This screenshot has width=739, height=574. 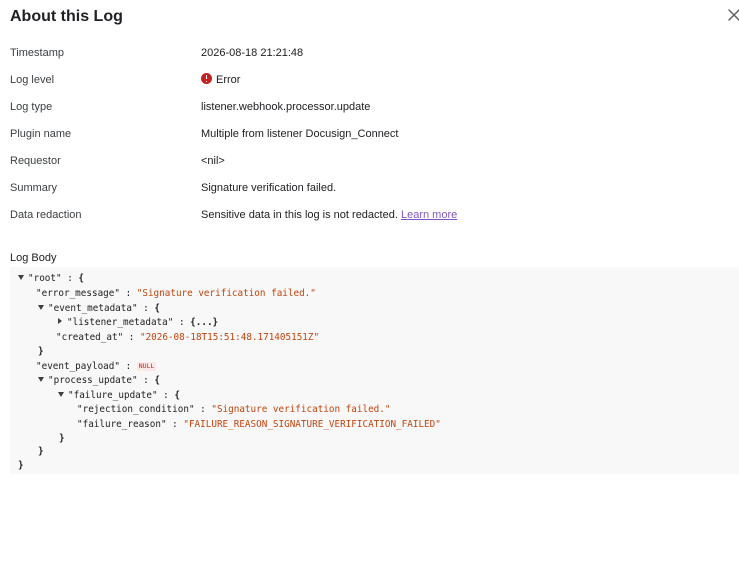 I want to click on json-line-event-metadata: "event_metadata" : {, so click(x=99, y=308).